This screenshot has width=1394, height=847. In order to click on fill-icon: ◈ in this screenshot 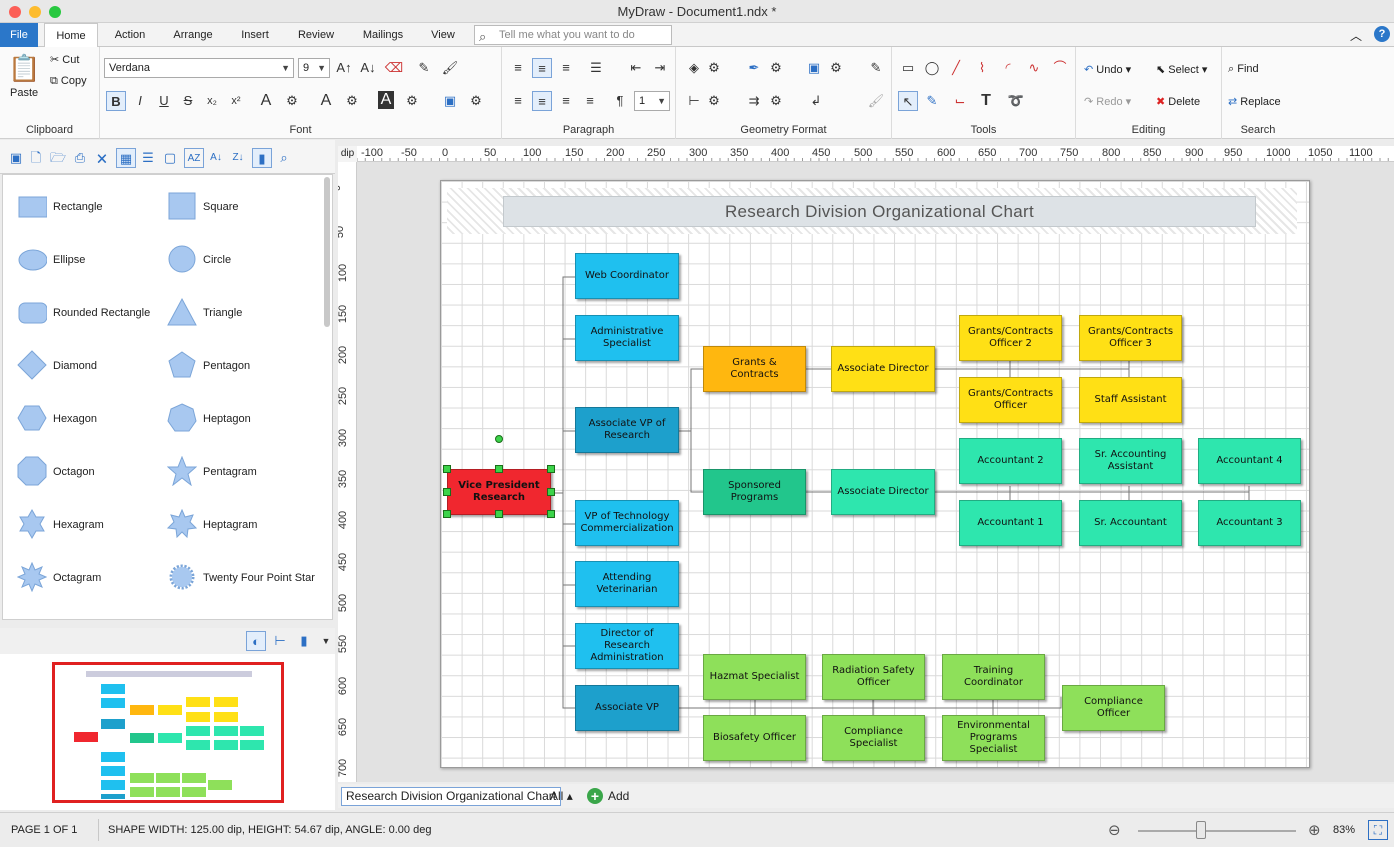, I will do `click(694, 68)`.